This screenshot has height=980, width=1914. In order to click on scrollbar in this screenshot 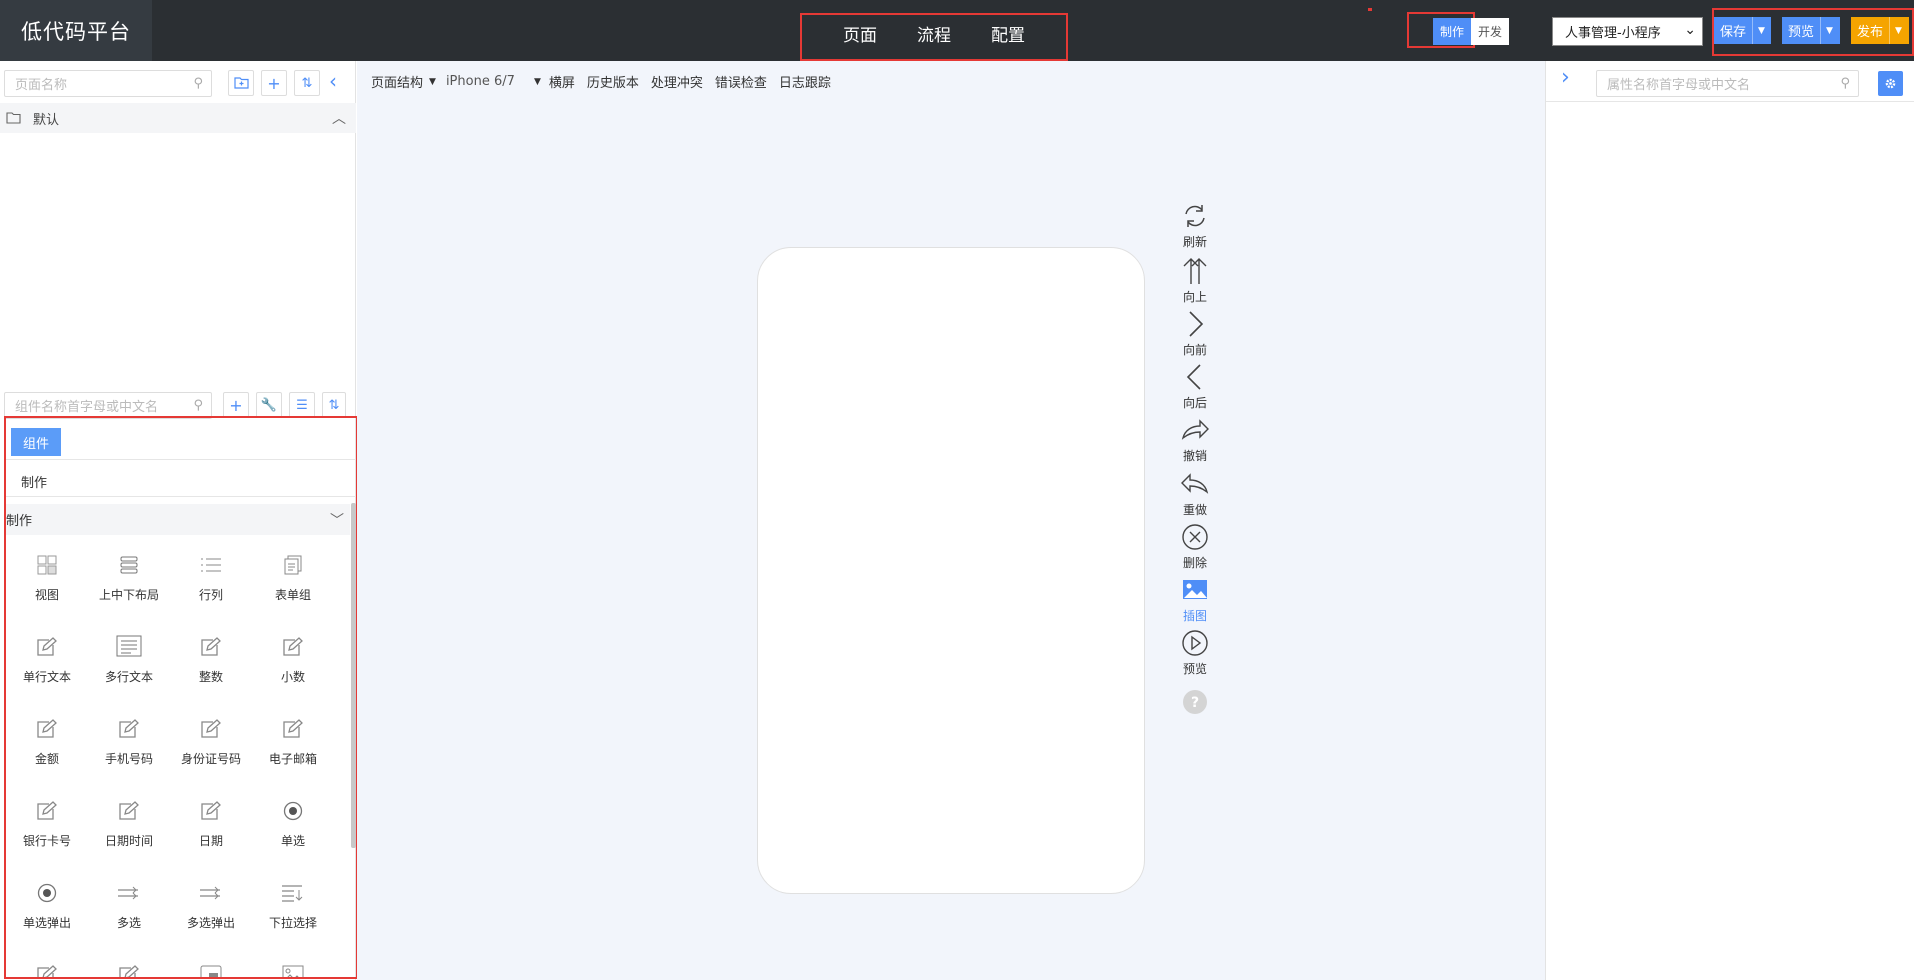, I will do `click(353, 675)`.